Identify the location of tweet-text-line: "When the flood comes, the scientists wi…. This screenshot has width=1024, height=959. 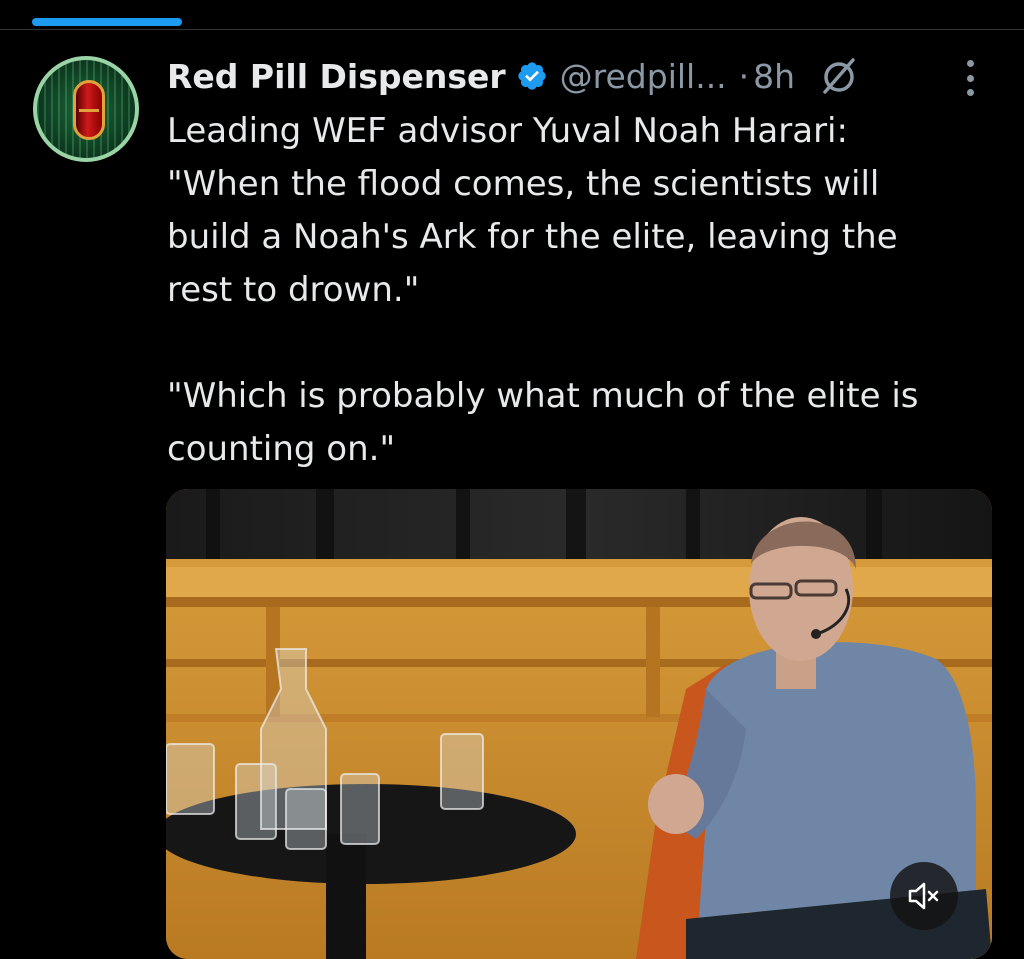
(523, 184).